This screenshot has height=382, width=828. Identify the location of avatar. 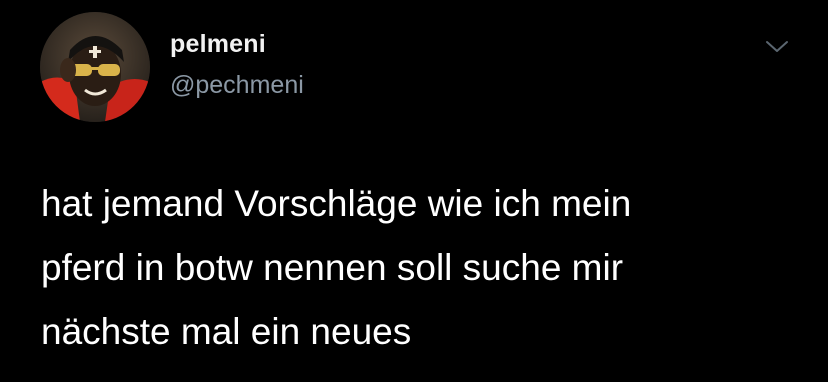
(95, 67).